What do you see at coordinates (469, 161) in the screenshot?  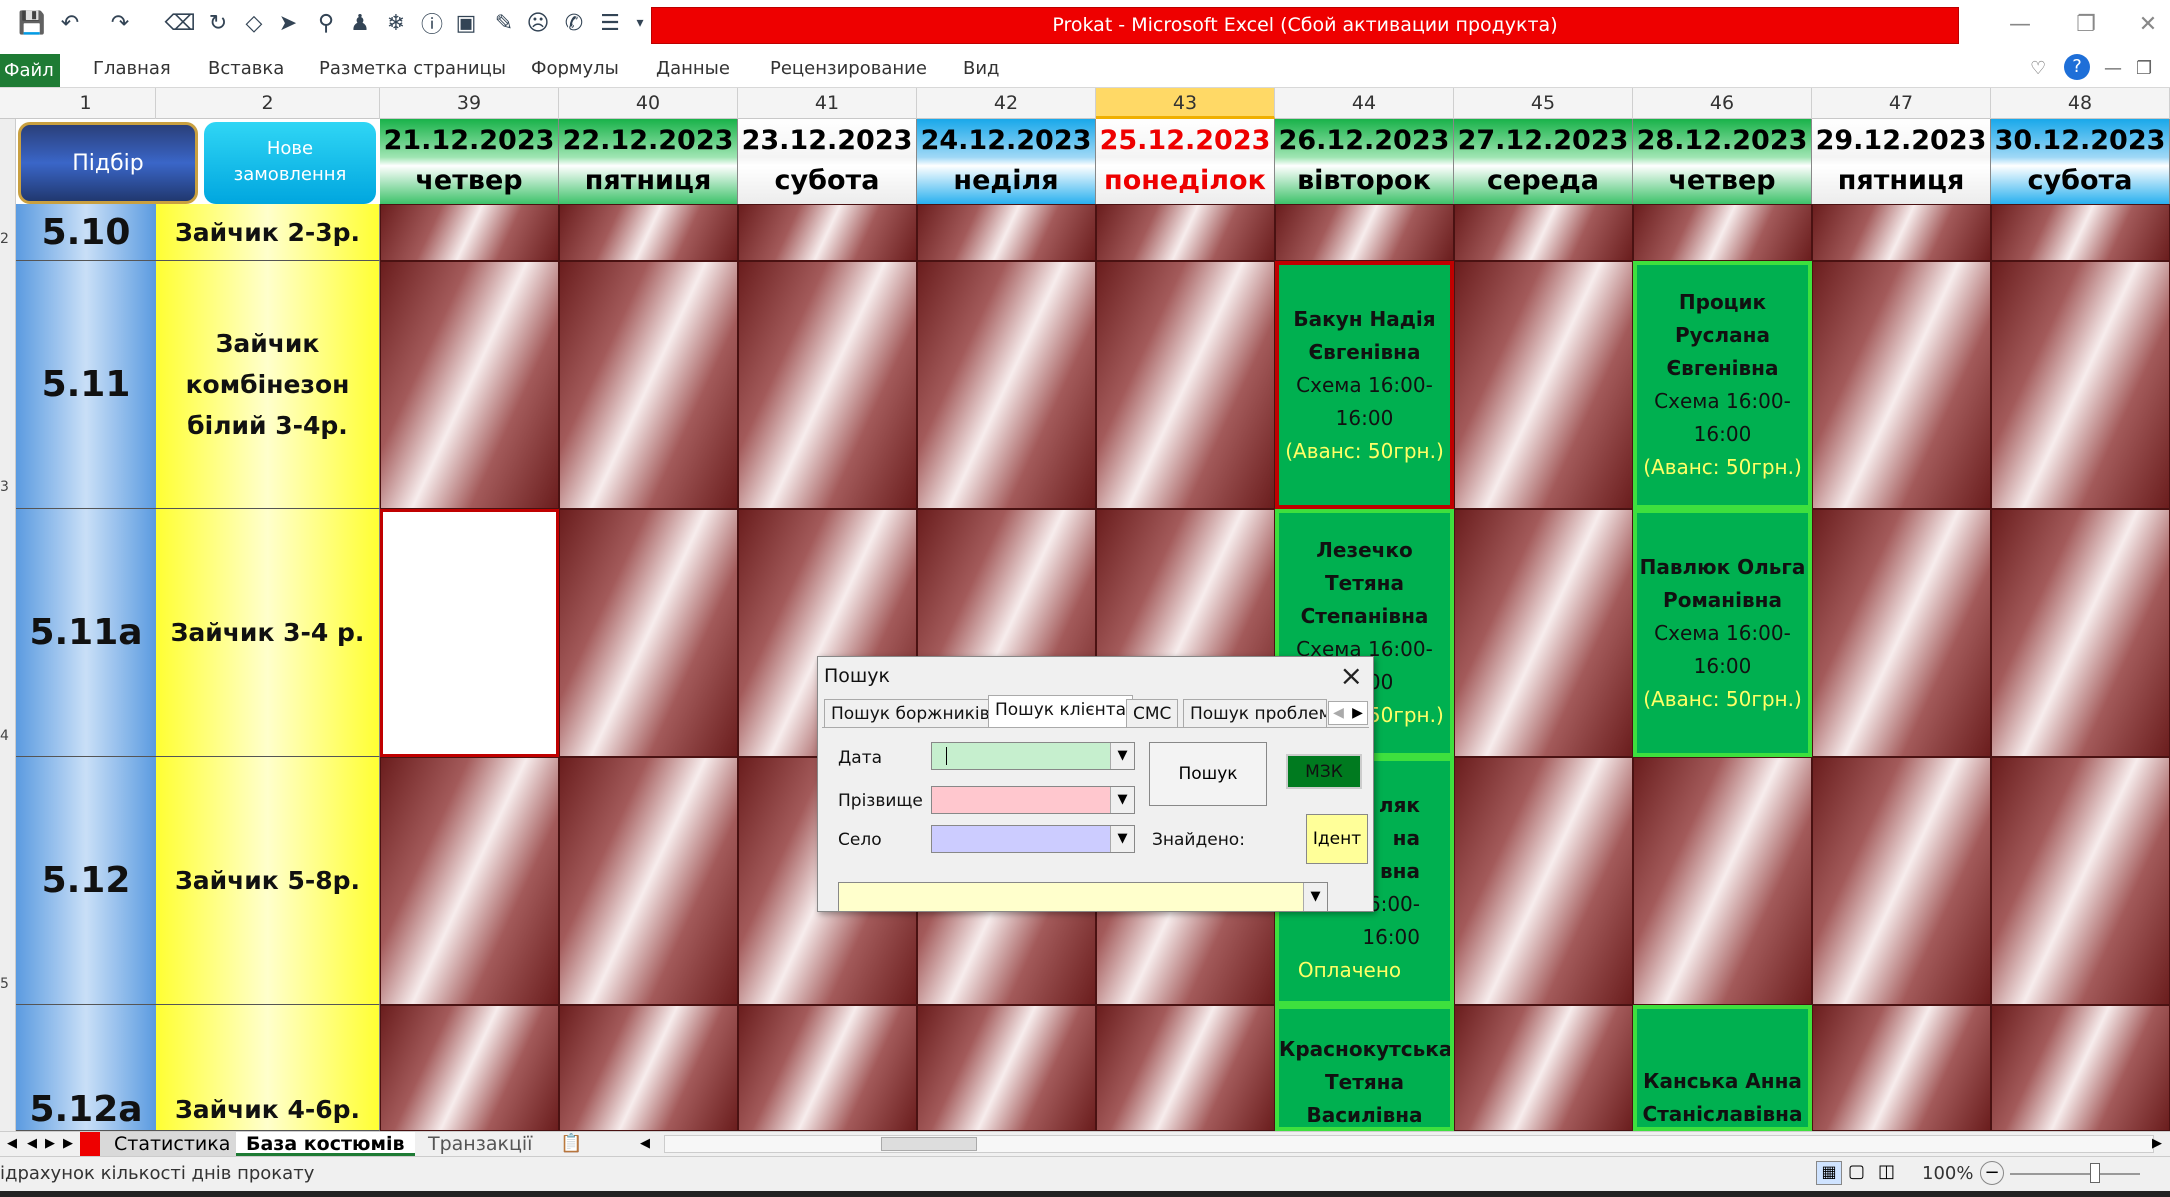 I see `date-header: 21.12.2023 четвер` at bounding box center [469, 161].